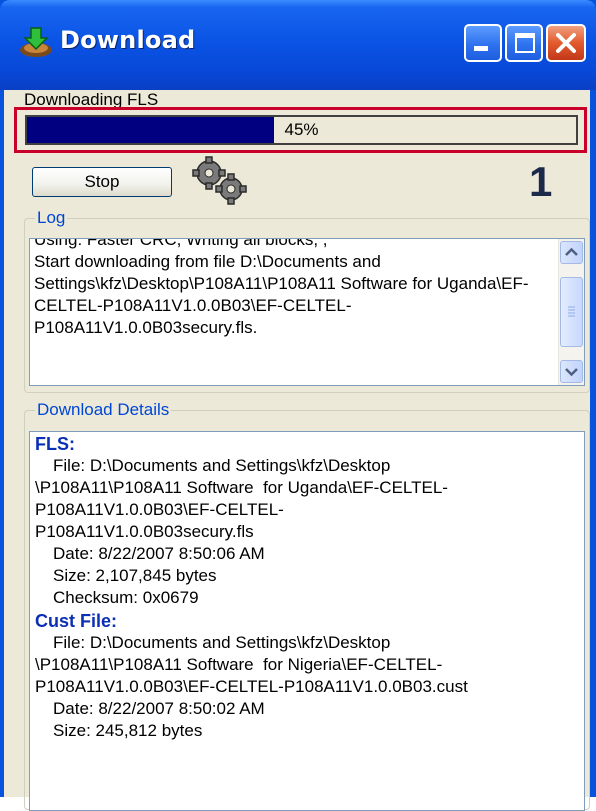 Image resolution: width=596 pixels, height=811 pixels. I want to click on scroll-up-icon, so click(571, 251).